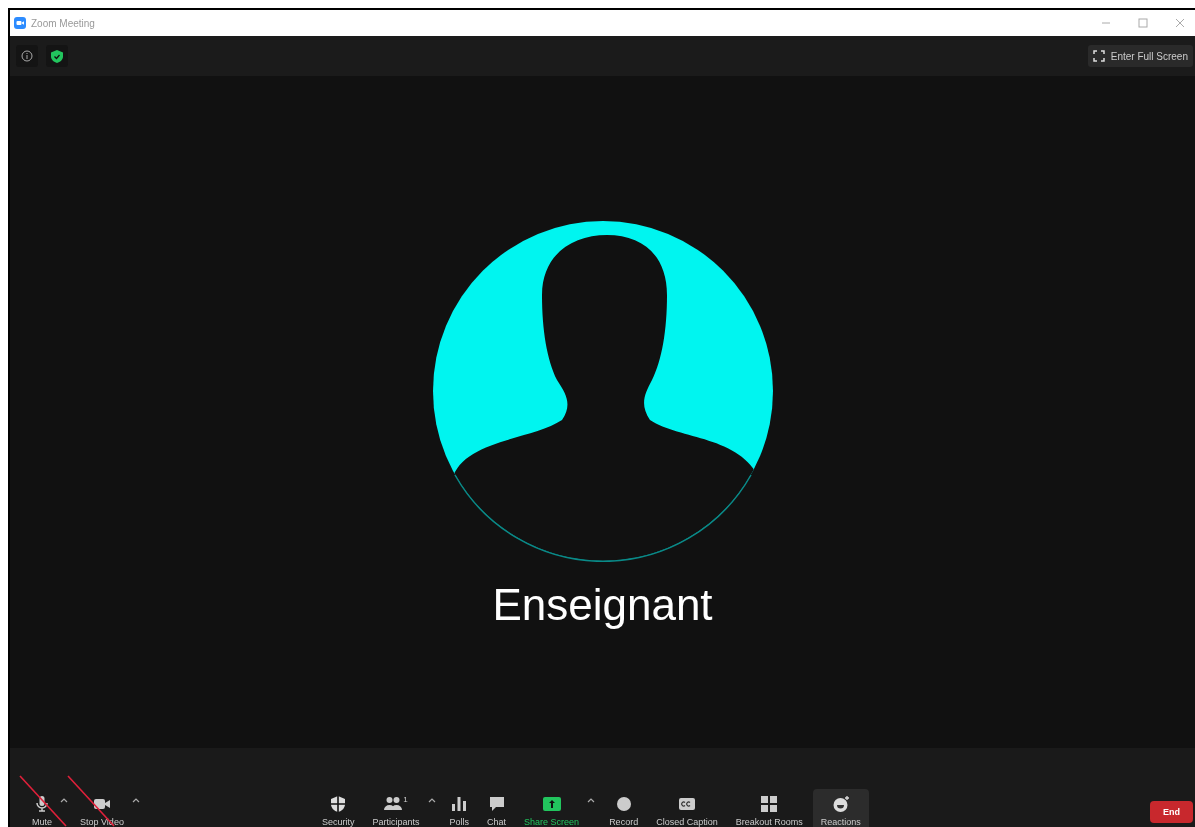  I want to click on full-screen-button: Enter Full Screen, so click(1140, 56).